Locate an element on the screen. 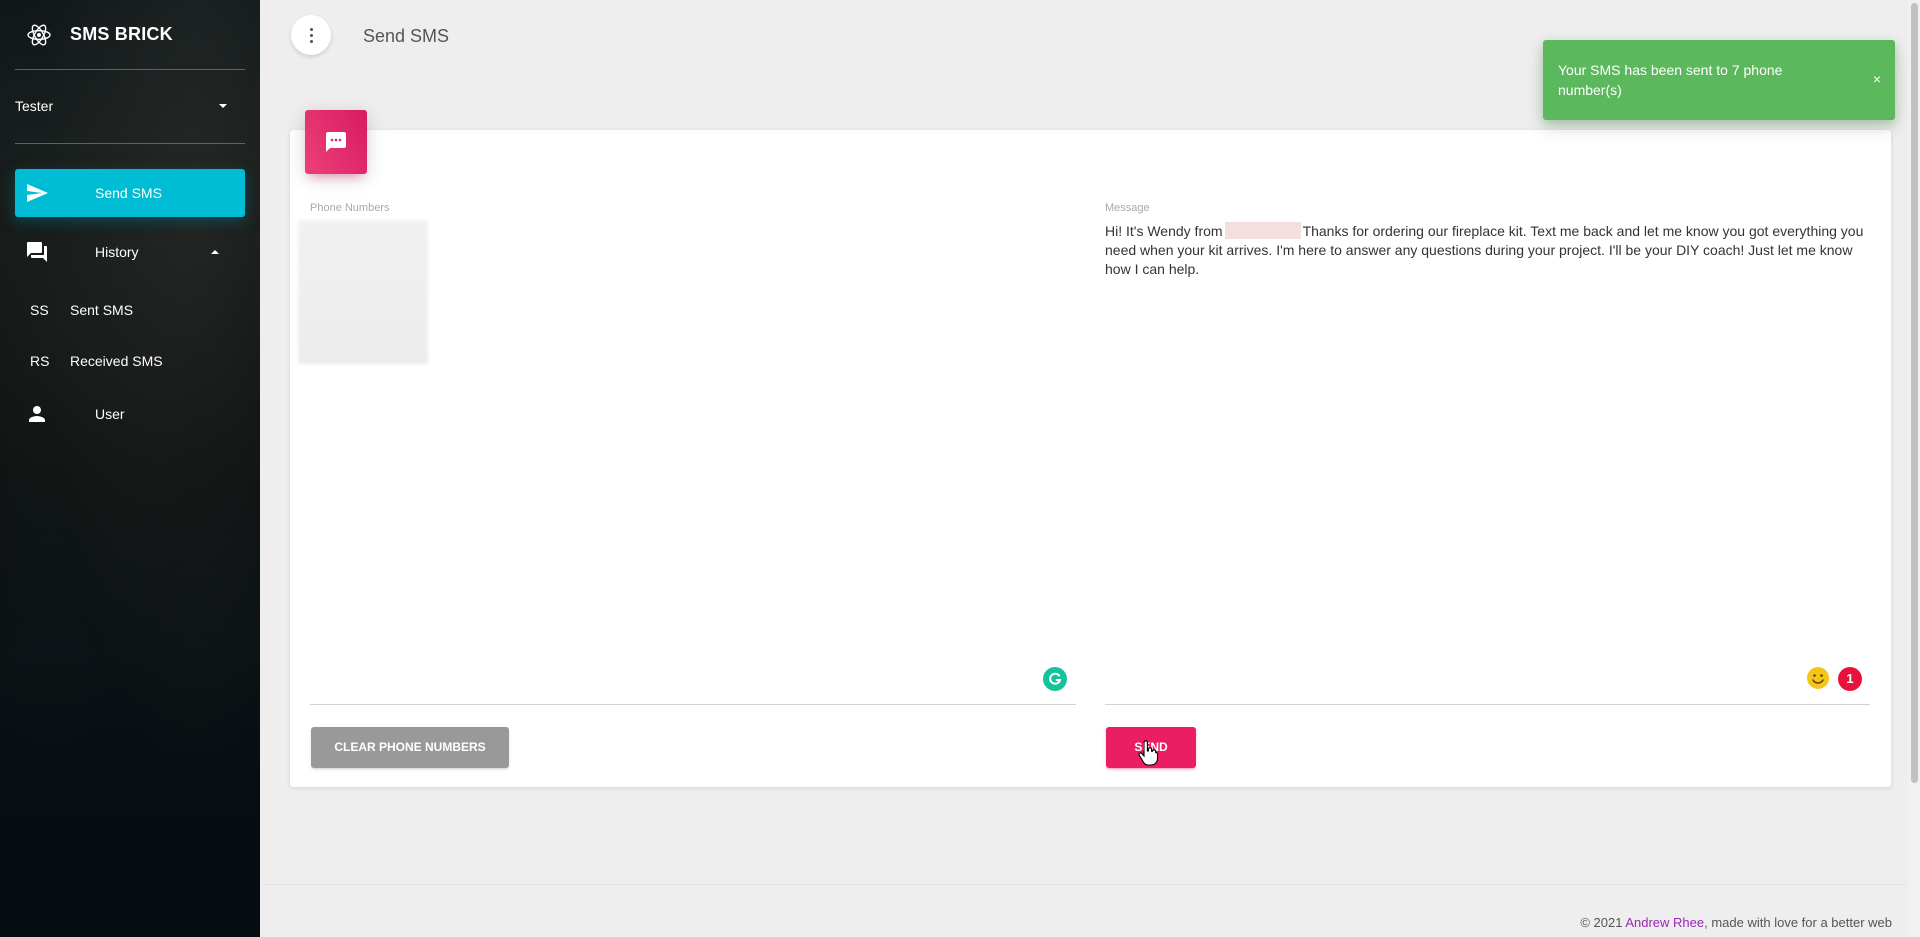 The width and height of the screenshot is (1920, 937). caret-down-icon is located at coordinates (223, 106).